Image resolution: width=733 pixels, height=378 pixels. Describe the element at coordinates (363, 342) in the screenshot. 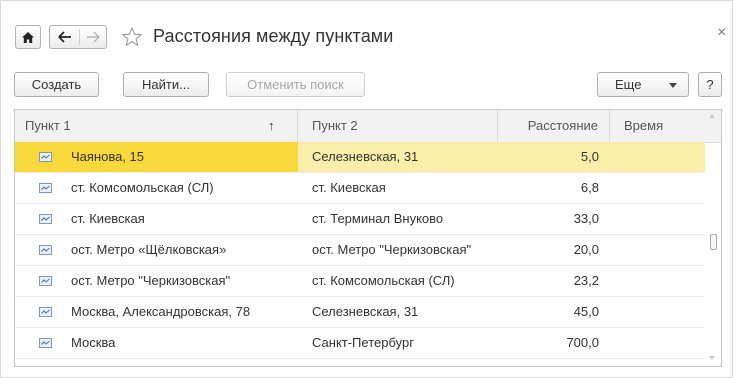

I see `cell-point-2: Санкт-Петербург` at that location.